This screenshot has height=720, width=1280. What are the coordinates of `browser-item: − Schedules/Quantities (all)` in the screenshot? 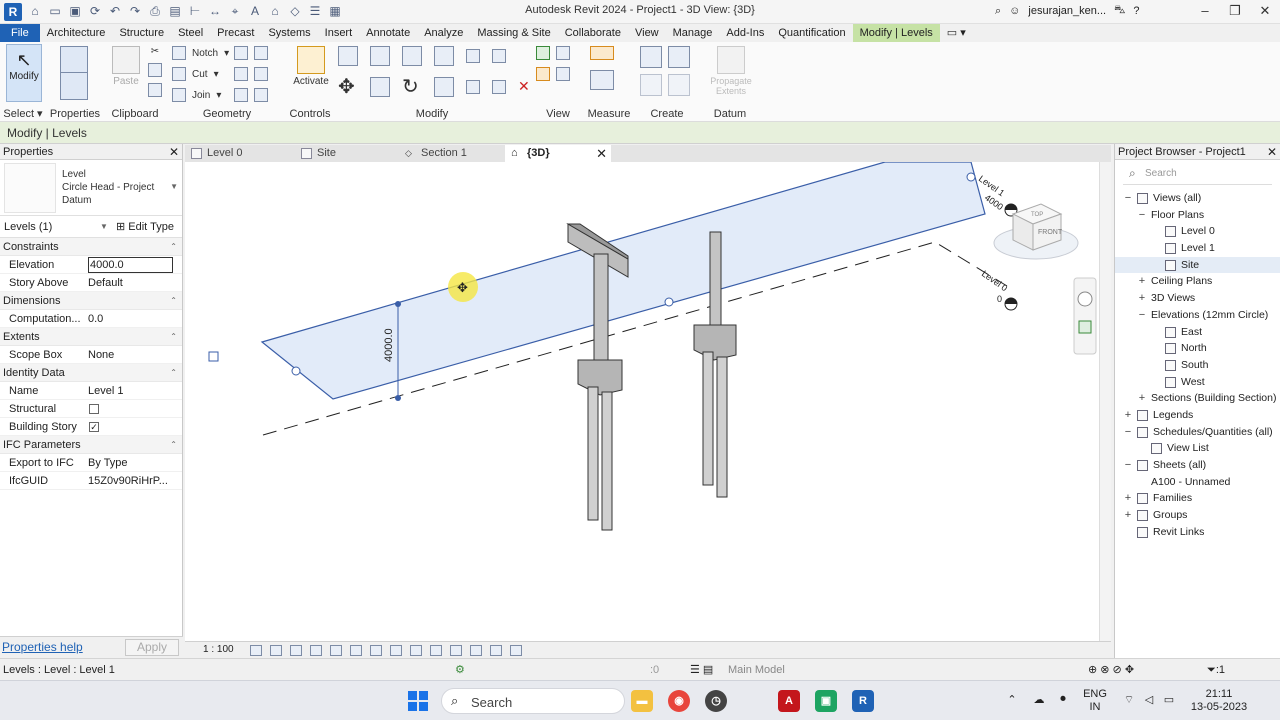 It's located at (1197, 432).